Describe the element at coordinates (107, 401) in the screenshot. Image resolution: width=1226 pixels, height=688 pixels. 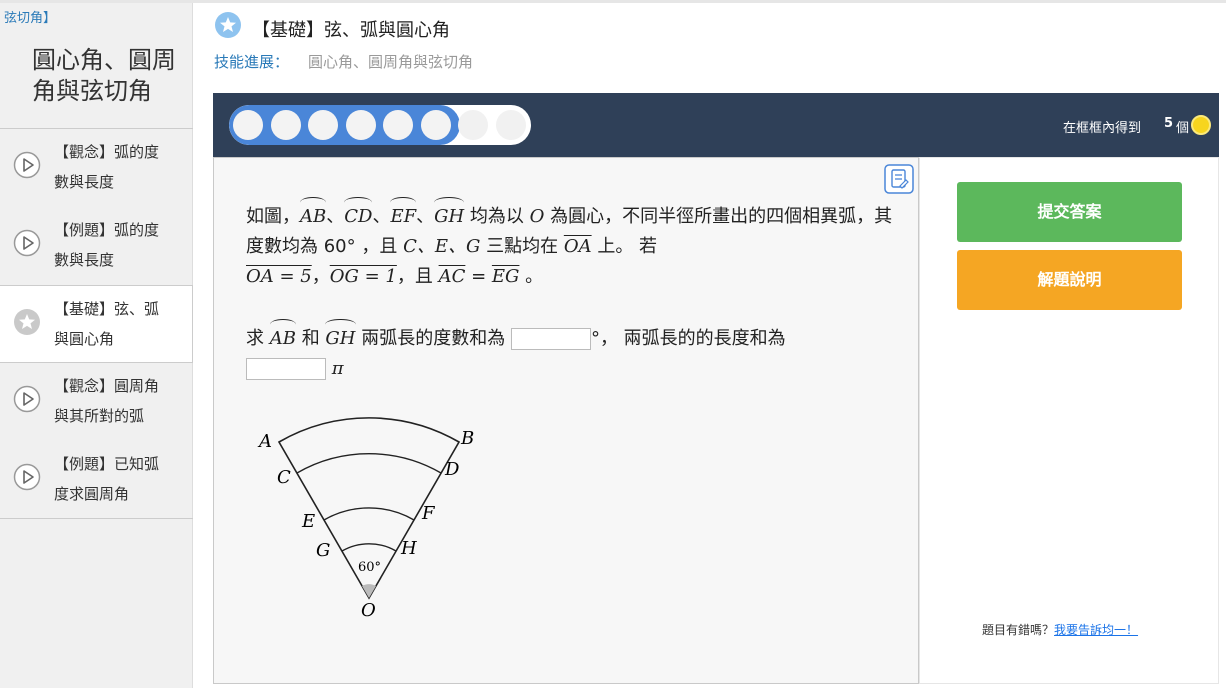
I see `sidebar-item-label: 【觀念】圓周角 與其所對的弧` at that location.